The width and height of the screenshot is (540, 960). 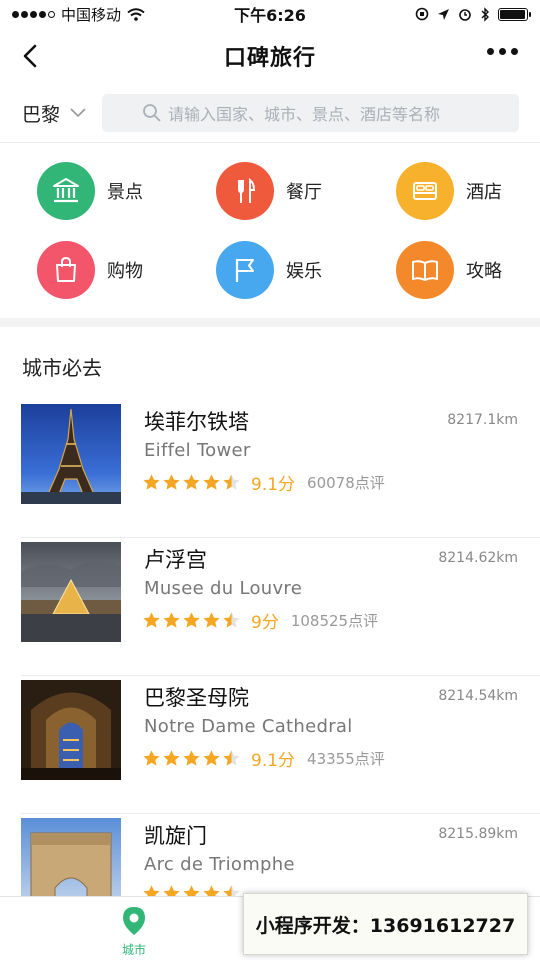 I want to click on category-hotels: 酒店, so click(x=449, y=191).